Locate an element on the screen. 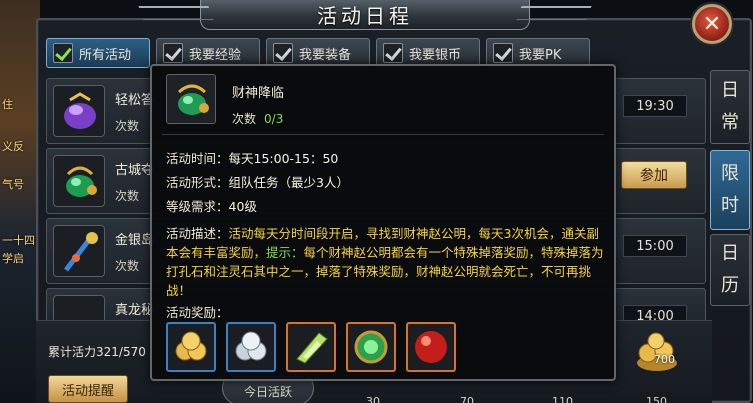 Image resolution: width=753 pixels, height=403 pixels. chest-count: 700 is located at coordinates (664, 359).